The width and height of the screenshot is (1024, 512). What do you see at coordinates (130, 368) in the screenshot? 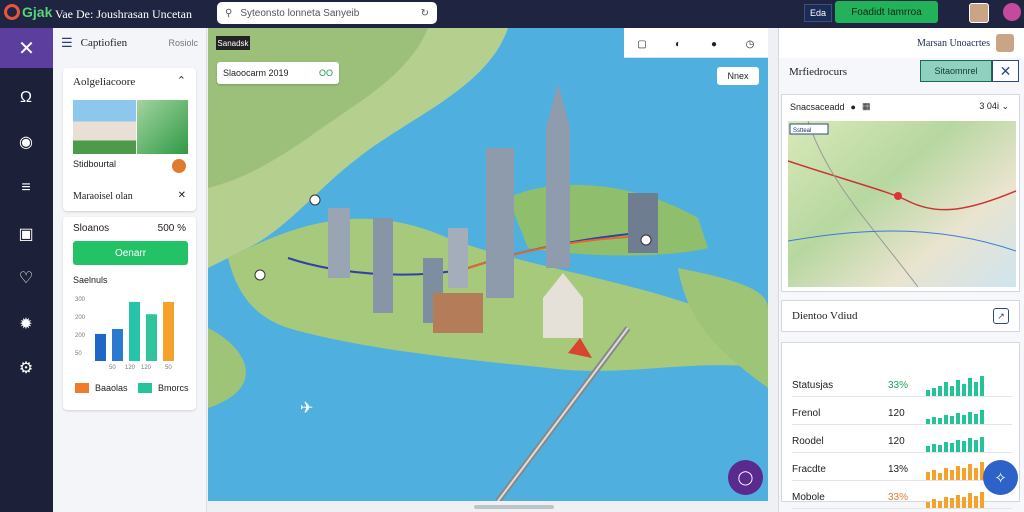
I see `x-tick-label: 120` at bounding box center [130, 368].